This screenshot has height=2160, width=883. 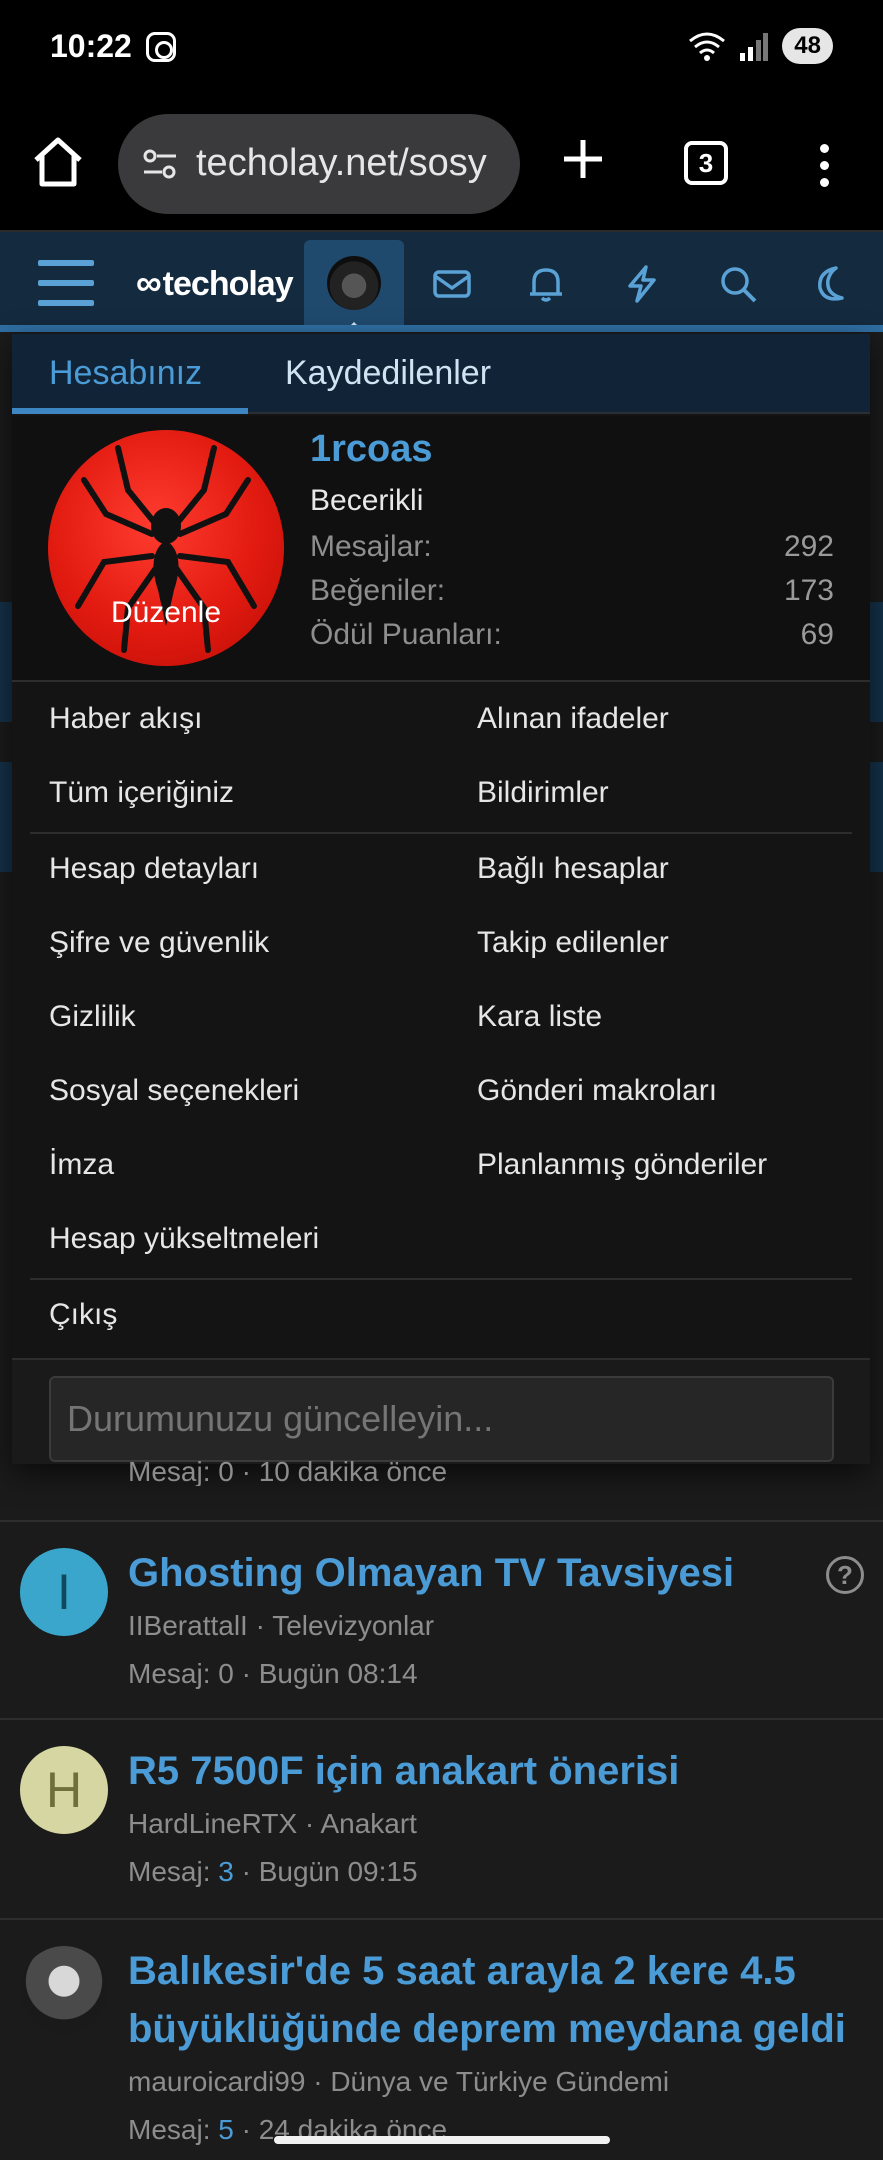 I want to click on hamburger-menu-icon, so click(x=66, y=283).